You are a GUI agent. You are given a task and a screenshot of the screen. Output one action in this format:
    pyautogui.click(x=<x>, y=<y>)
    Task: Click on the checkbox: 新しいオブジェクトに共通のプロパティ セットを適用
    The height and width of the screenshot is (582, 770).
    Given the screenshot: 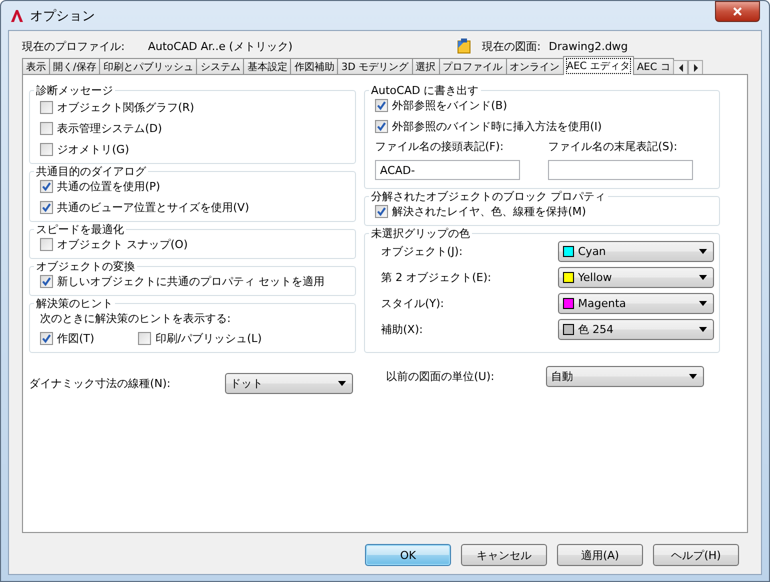 What is the action you would take?
    pyautogui.click(x=182, y=281)
    